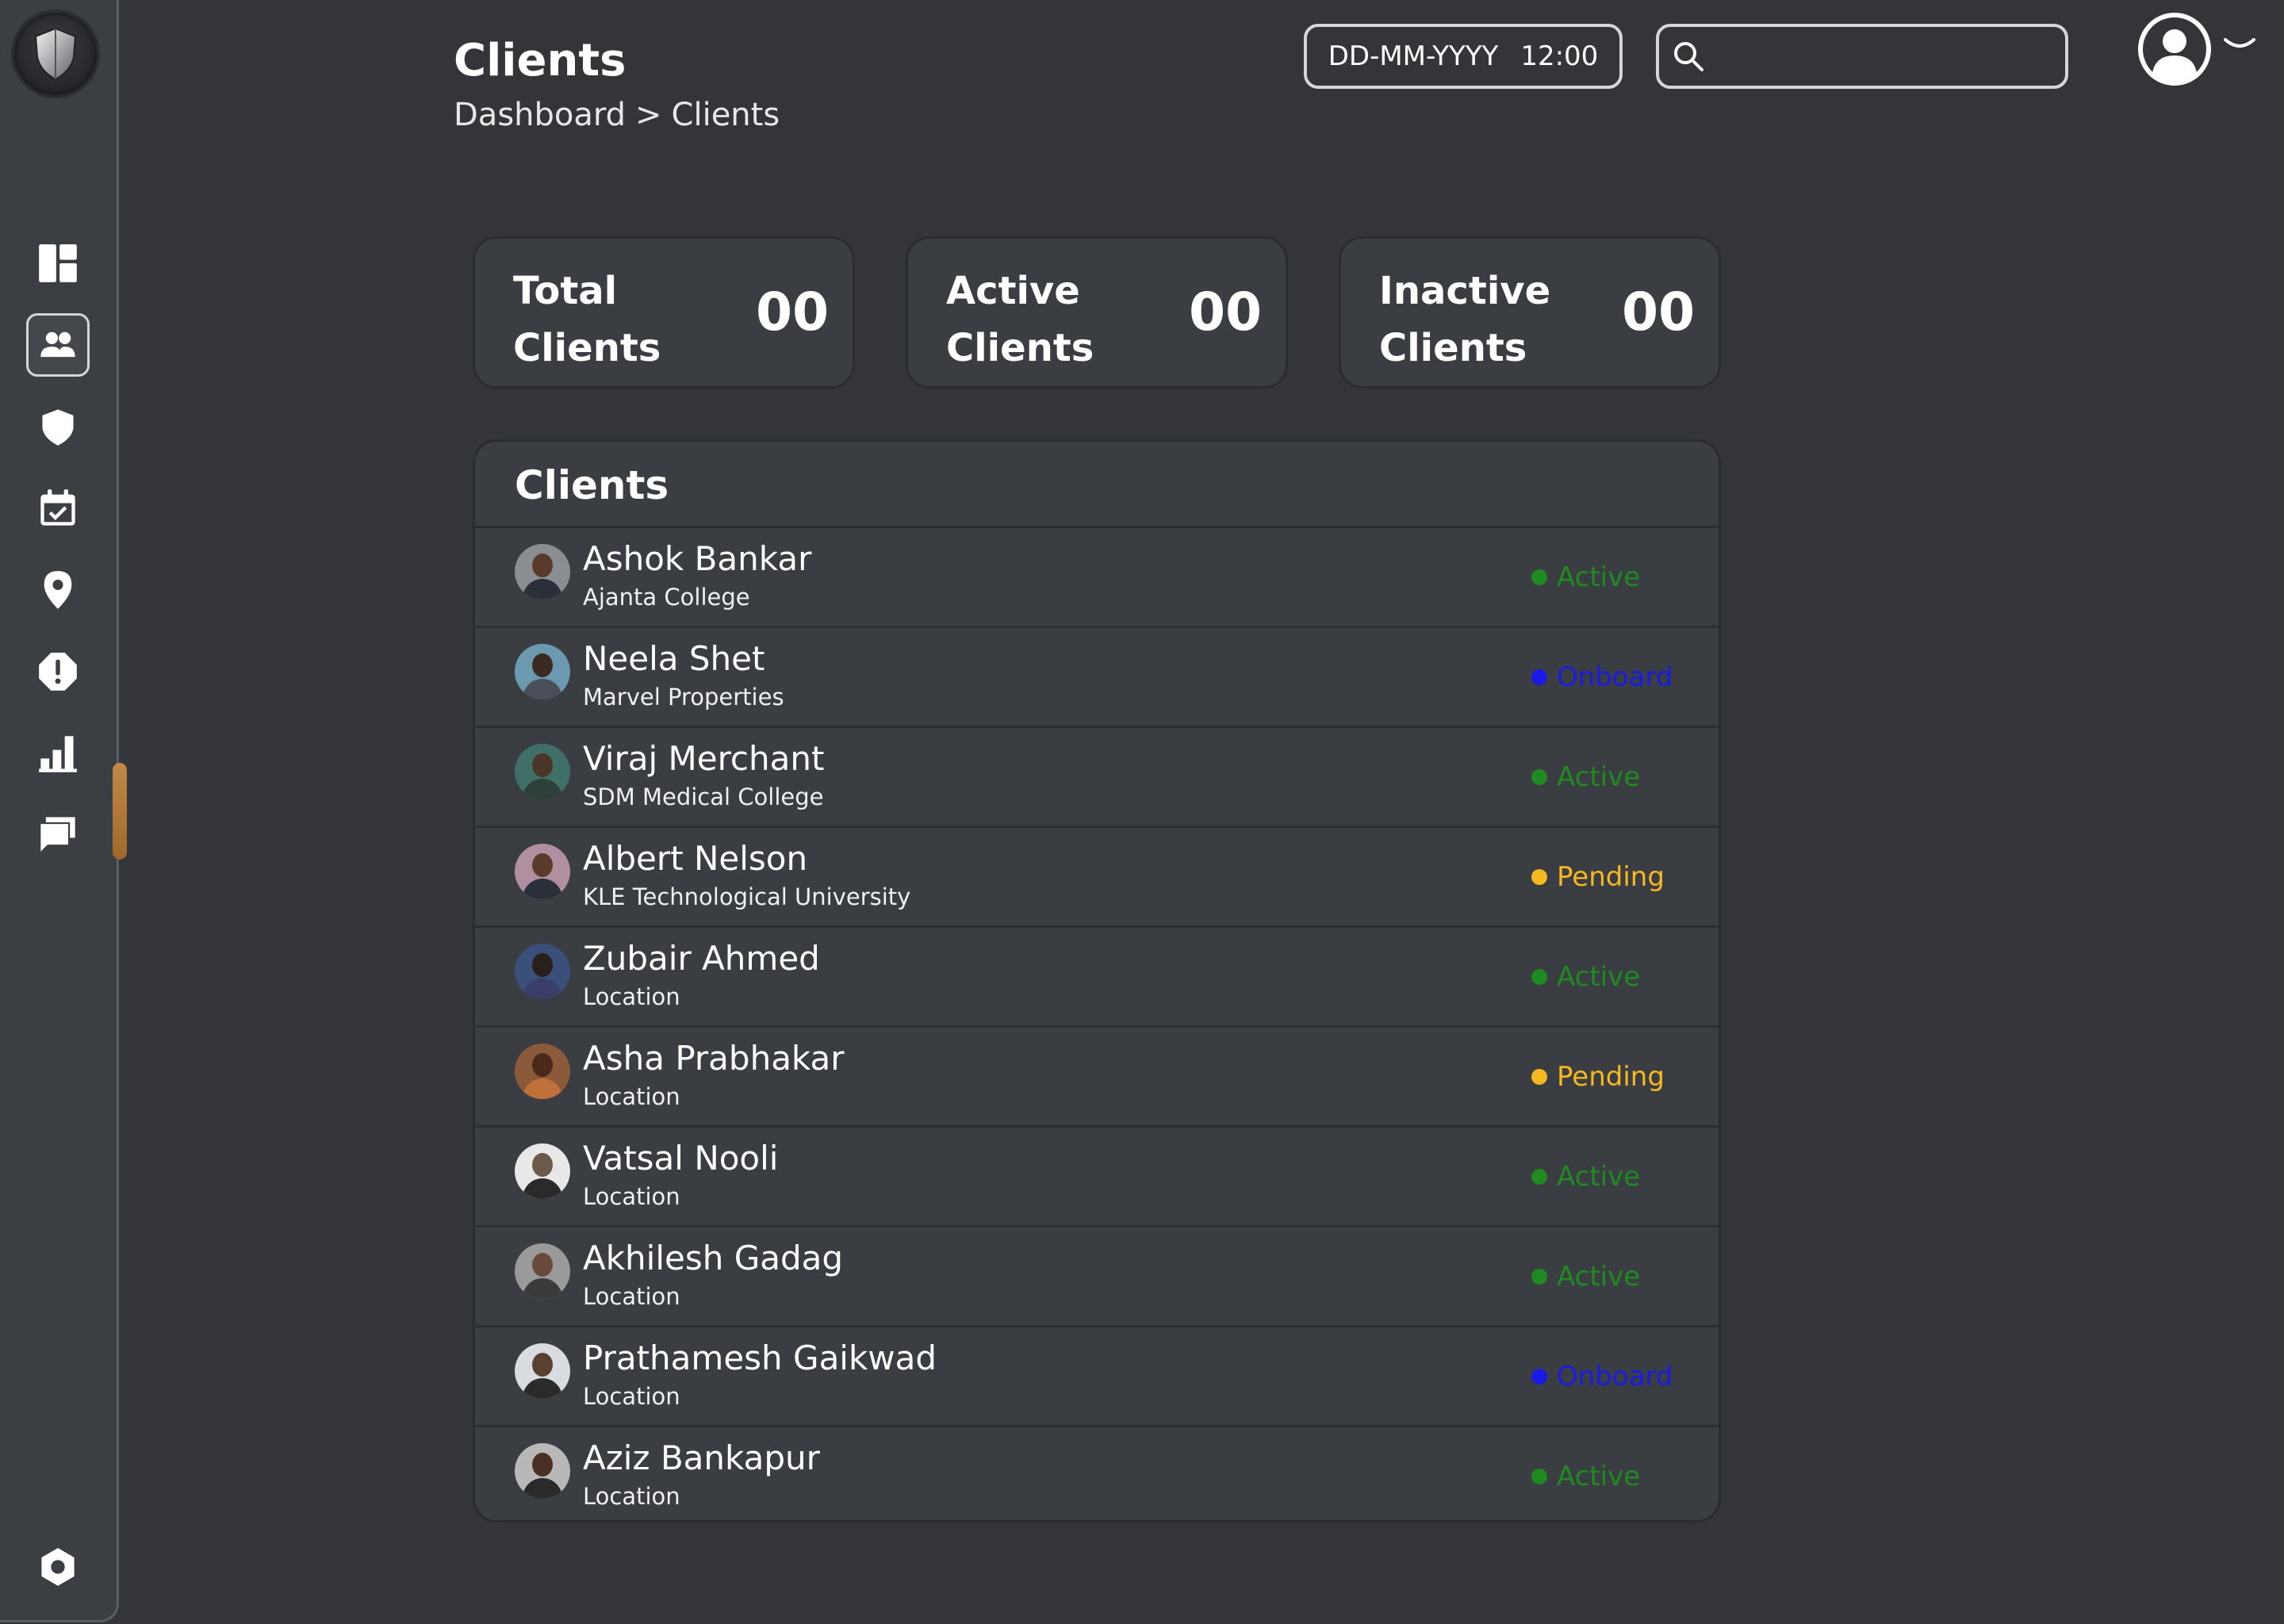 Image resolution: width=2284 pixels, height=1624 pixels. I want to click on status-text: Pending, so click(1611, 877).